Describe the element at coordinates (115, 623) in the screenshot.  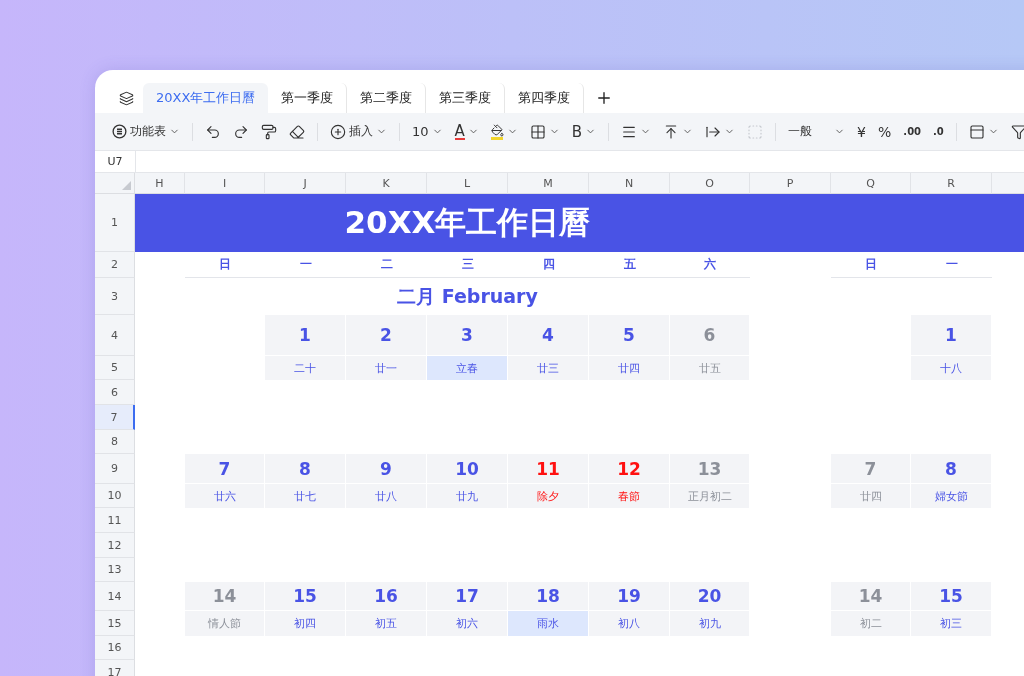
I see `row-header: 15` at that location.